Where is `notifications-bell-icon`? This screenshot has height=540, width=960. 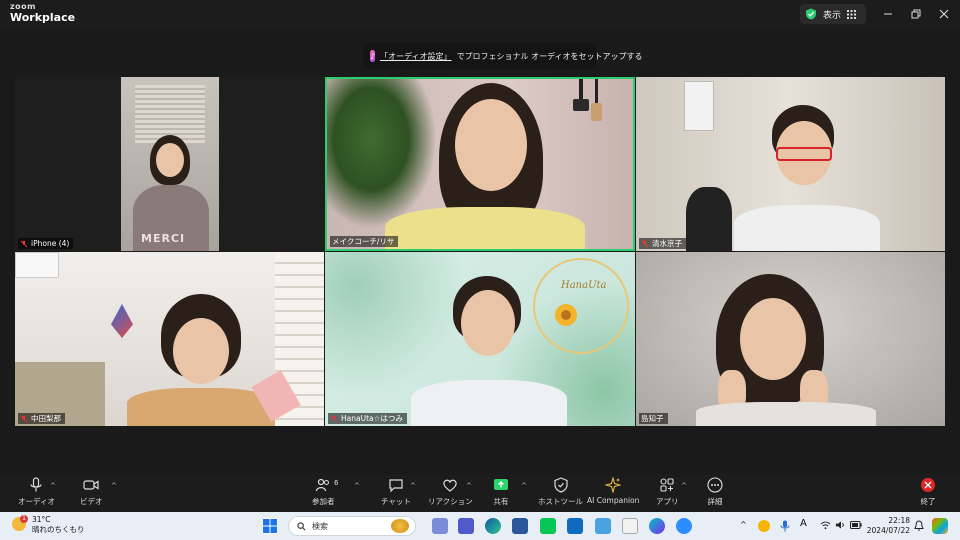 notifications-bell-icon is located at coordinates (919, 526).